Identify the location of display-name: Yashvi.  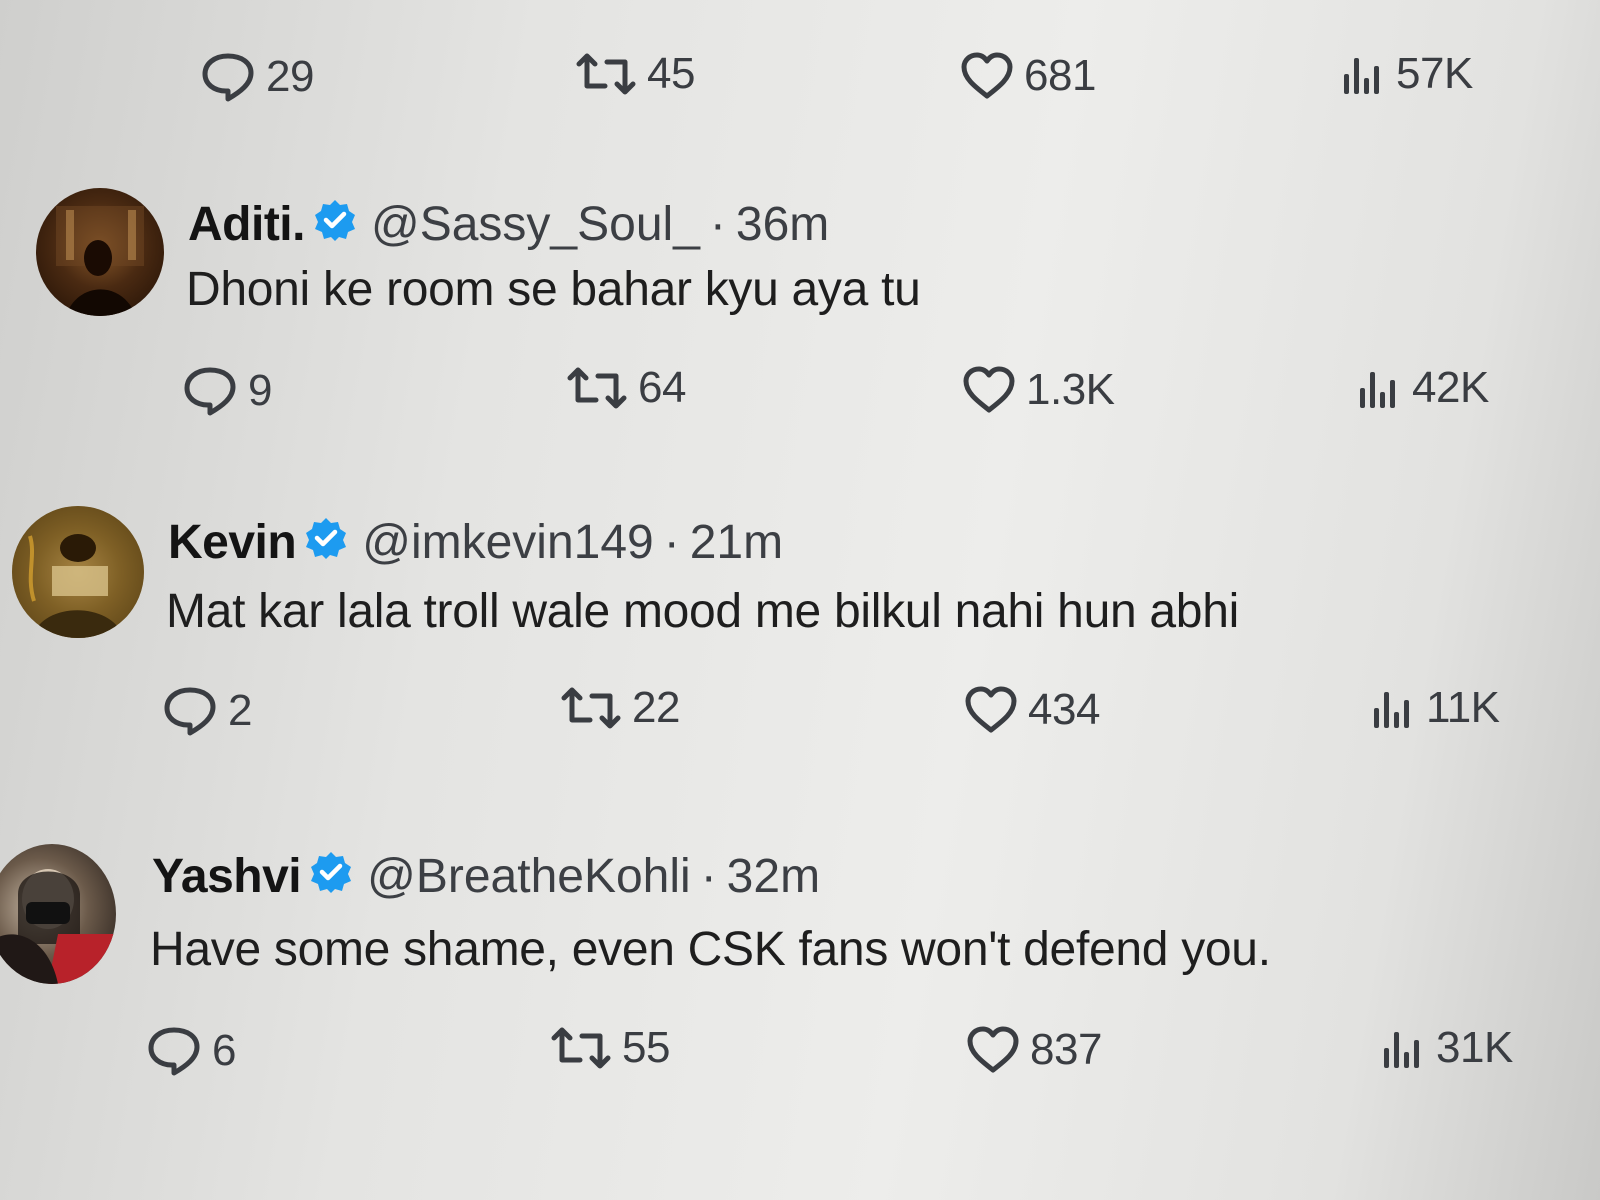
(227, 876).